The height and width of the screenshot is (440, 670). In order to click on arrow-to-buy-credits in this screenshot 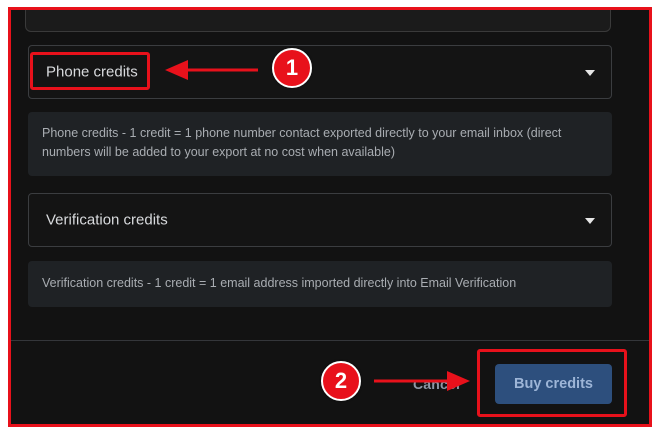, I will do `click(422, 381)`.